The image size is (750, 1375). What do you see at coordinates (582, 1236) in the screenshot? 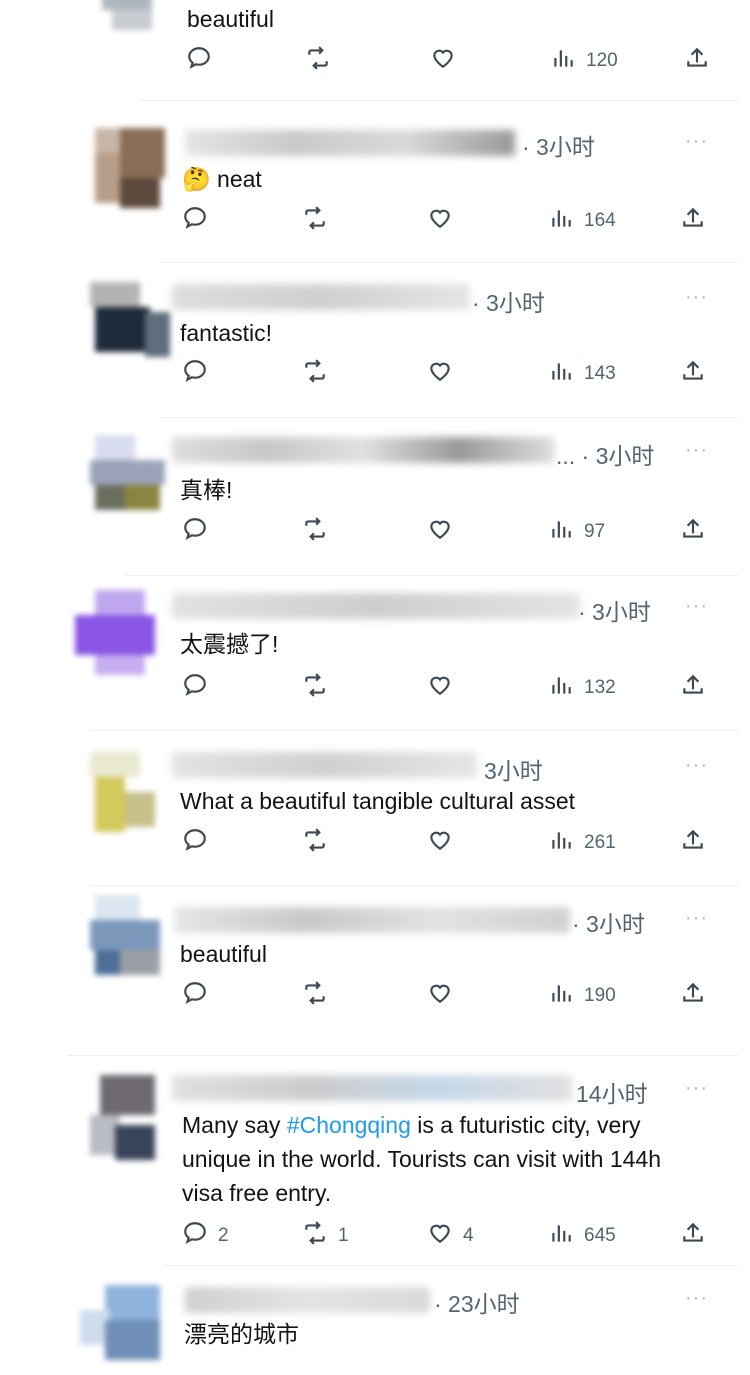
I see `views-button: 645` at bounding box center [582, 1236].